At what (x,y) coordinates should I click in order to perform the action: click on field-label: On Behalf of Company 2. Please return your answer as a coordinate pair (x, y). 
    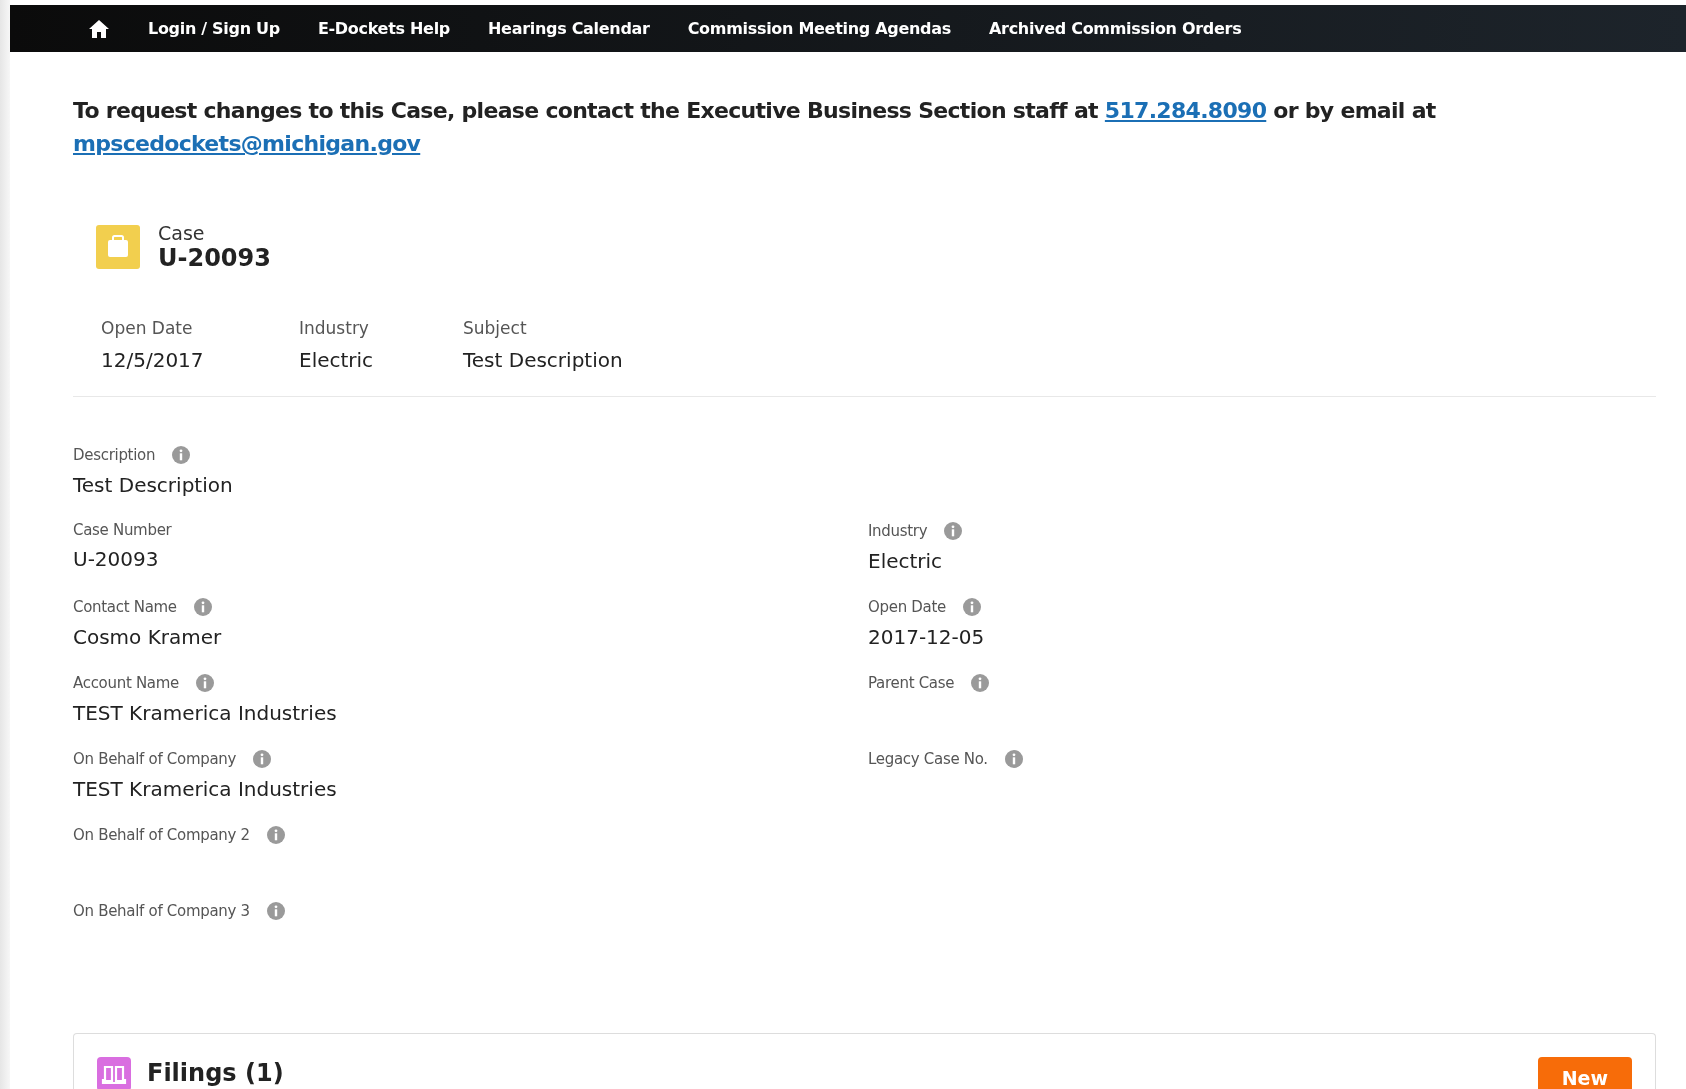
    Looking at the image, I should click on (161, 835).